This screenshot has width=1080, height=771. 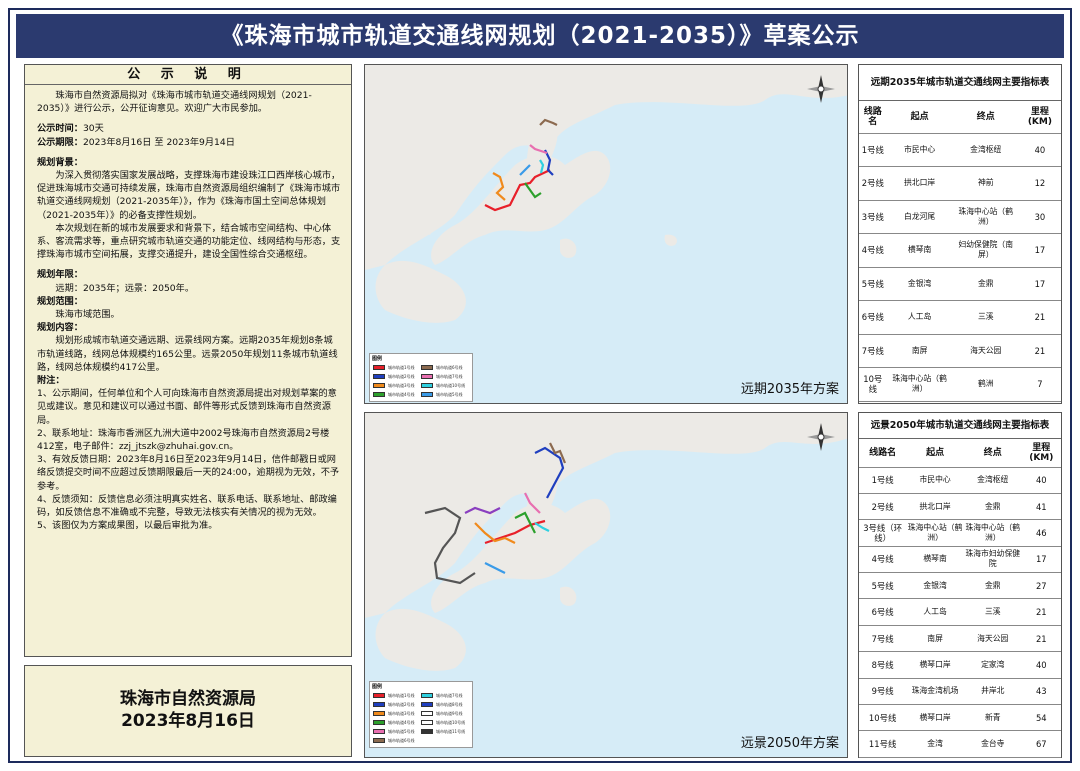 What do you see at coordinates (935, 639) in the screenshot?
I see `table-cell: 南屏` at bounding box center [935, 639].